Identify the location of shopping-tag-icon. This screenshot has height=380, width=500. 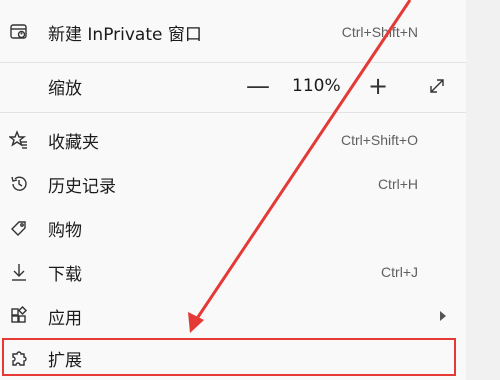
(19, 228).